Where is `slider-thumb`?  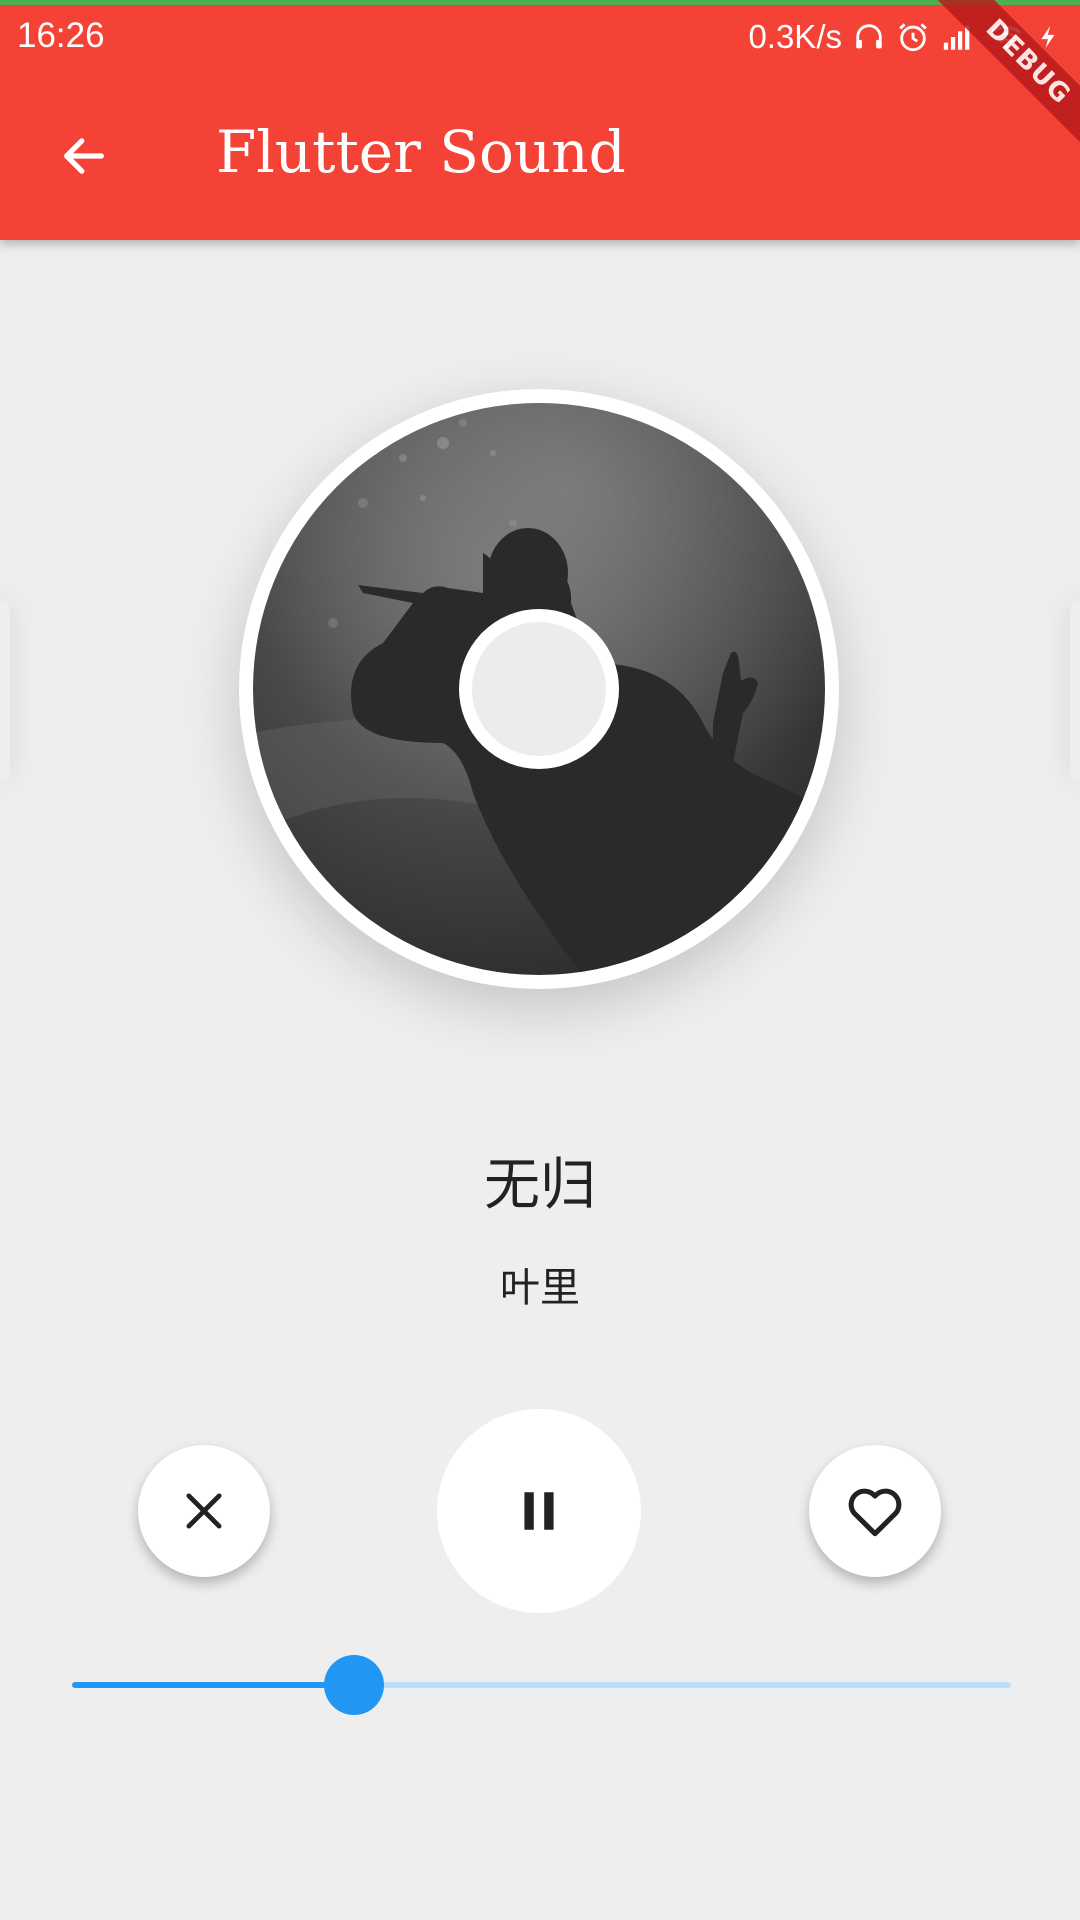
slider-thumb is located at coordinates (353, 1685).